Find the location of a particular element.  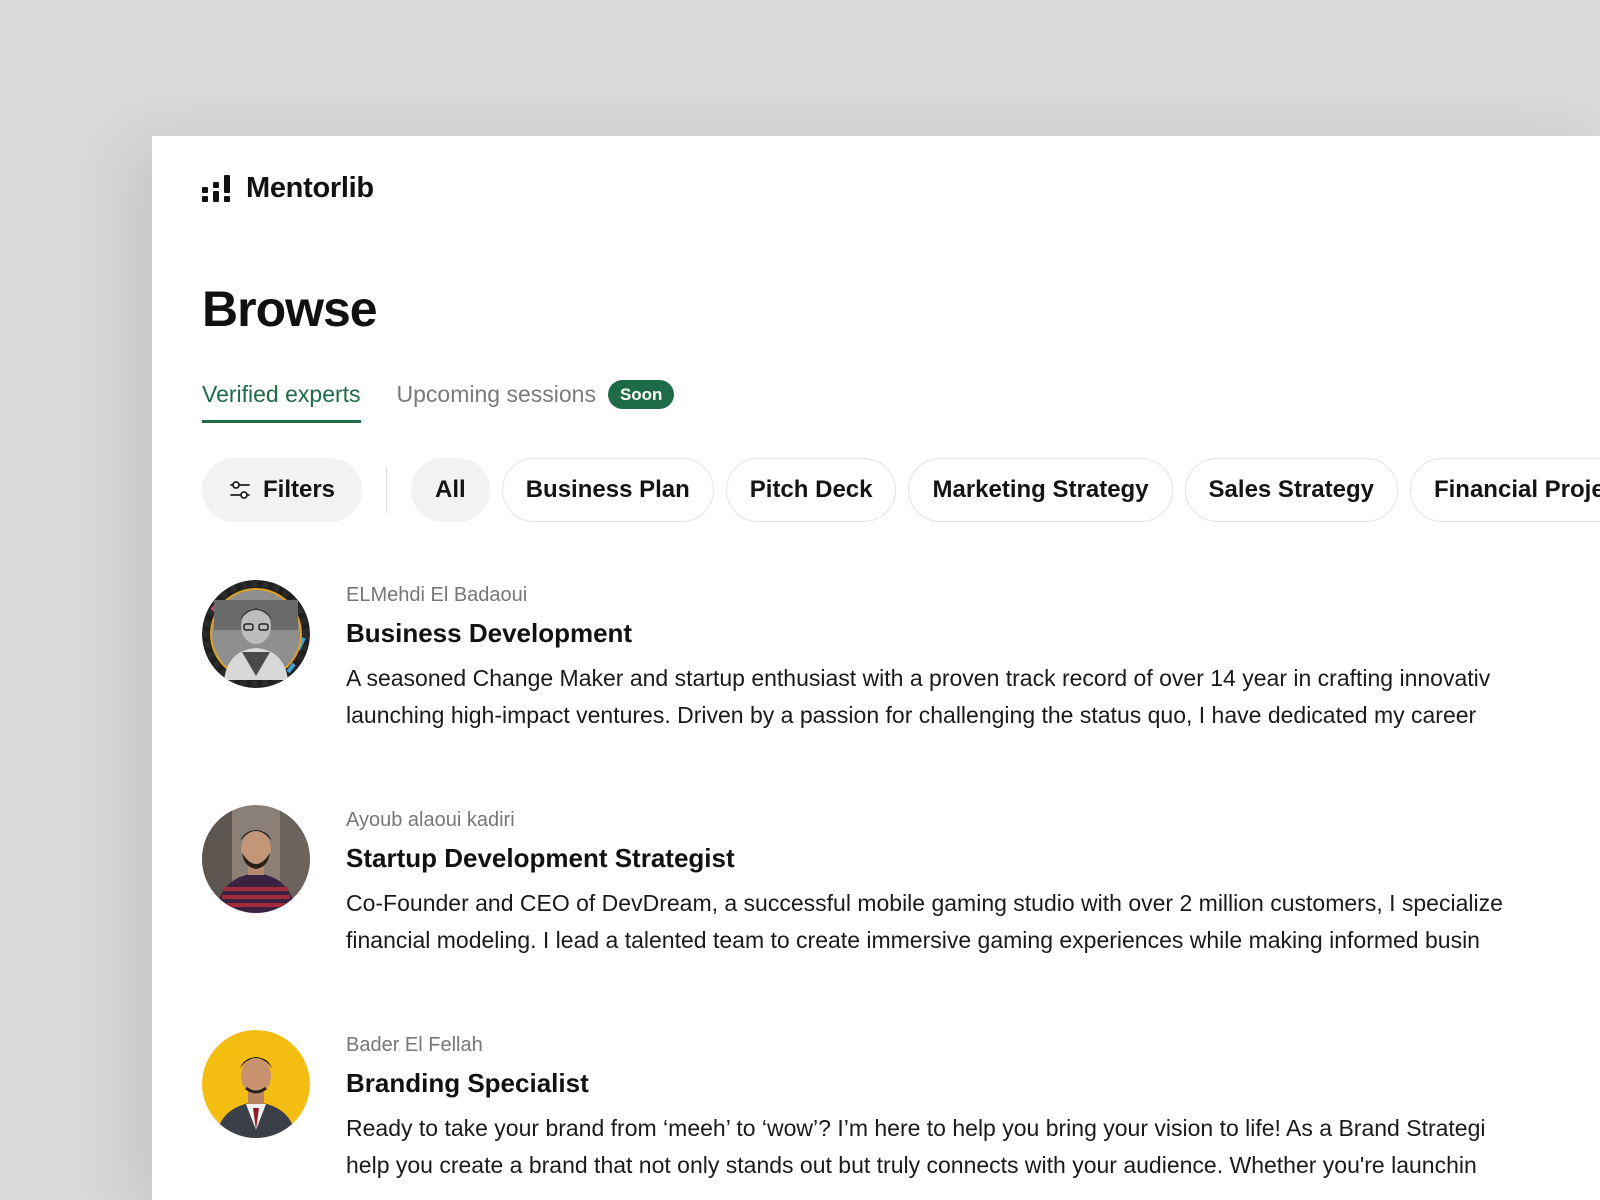

mentor-name: ELMehdi El Badaoui is located at coordinates (437, 595).